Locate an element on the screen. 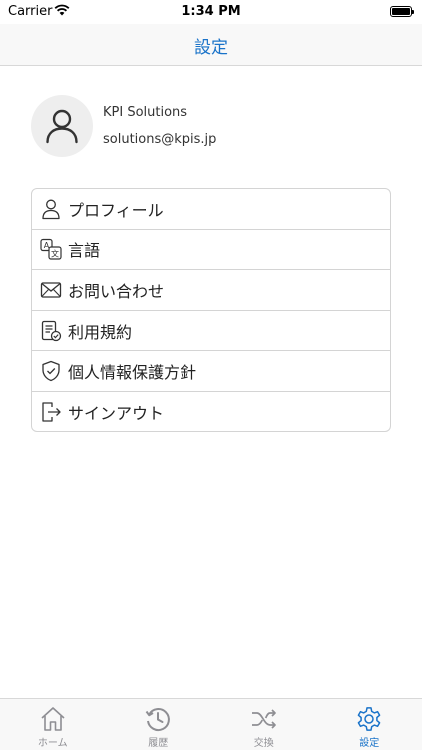 This screenshot has height=750, width=422. tab-history: 履歴 is located at coordinates (159, 724).